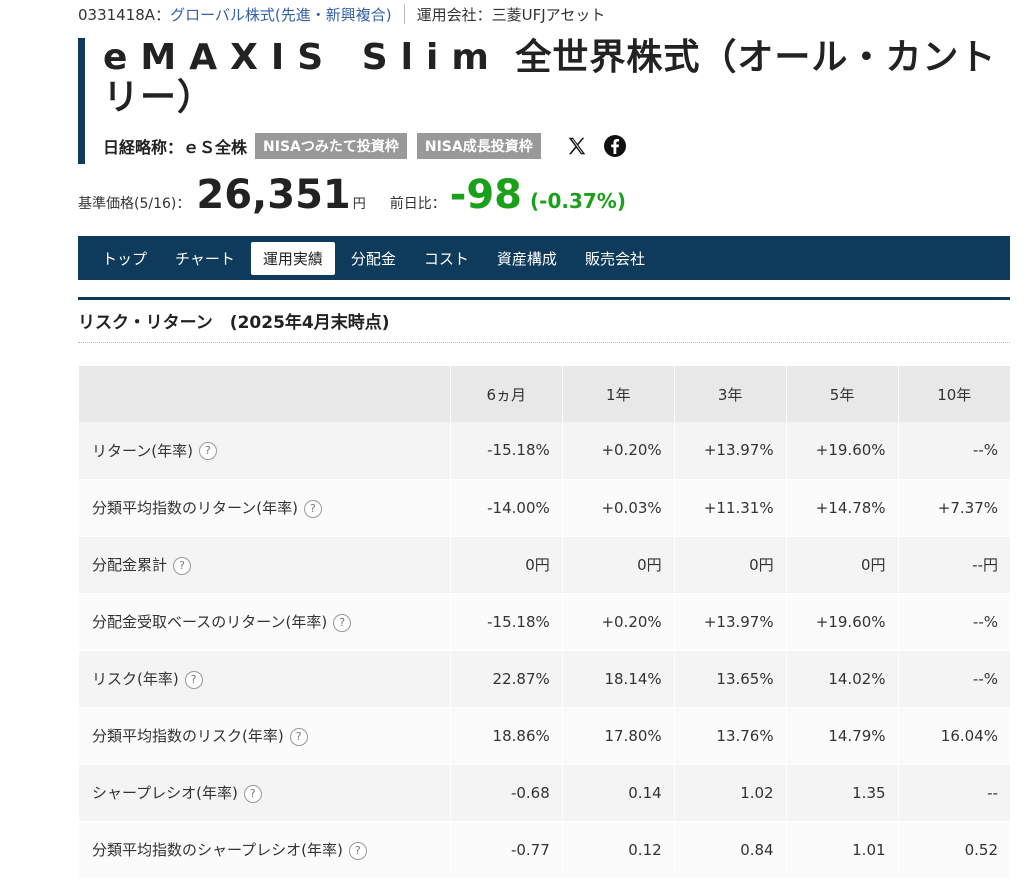 The height and width of the screenshot is (883, 1024). Describe the element at coordinates (175, 147) in the screenshot. I see `nikkei-nickname: 日経略称：ｅＳ全株` at that location.